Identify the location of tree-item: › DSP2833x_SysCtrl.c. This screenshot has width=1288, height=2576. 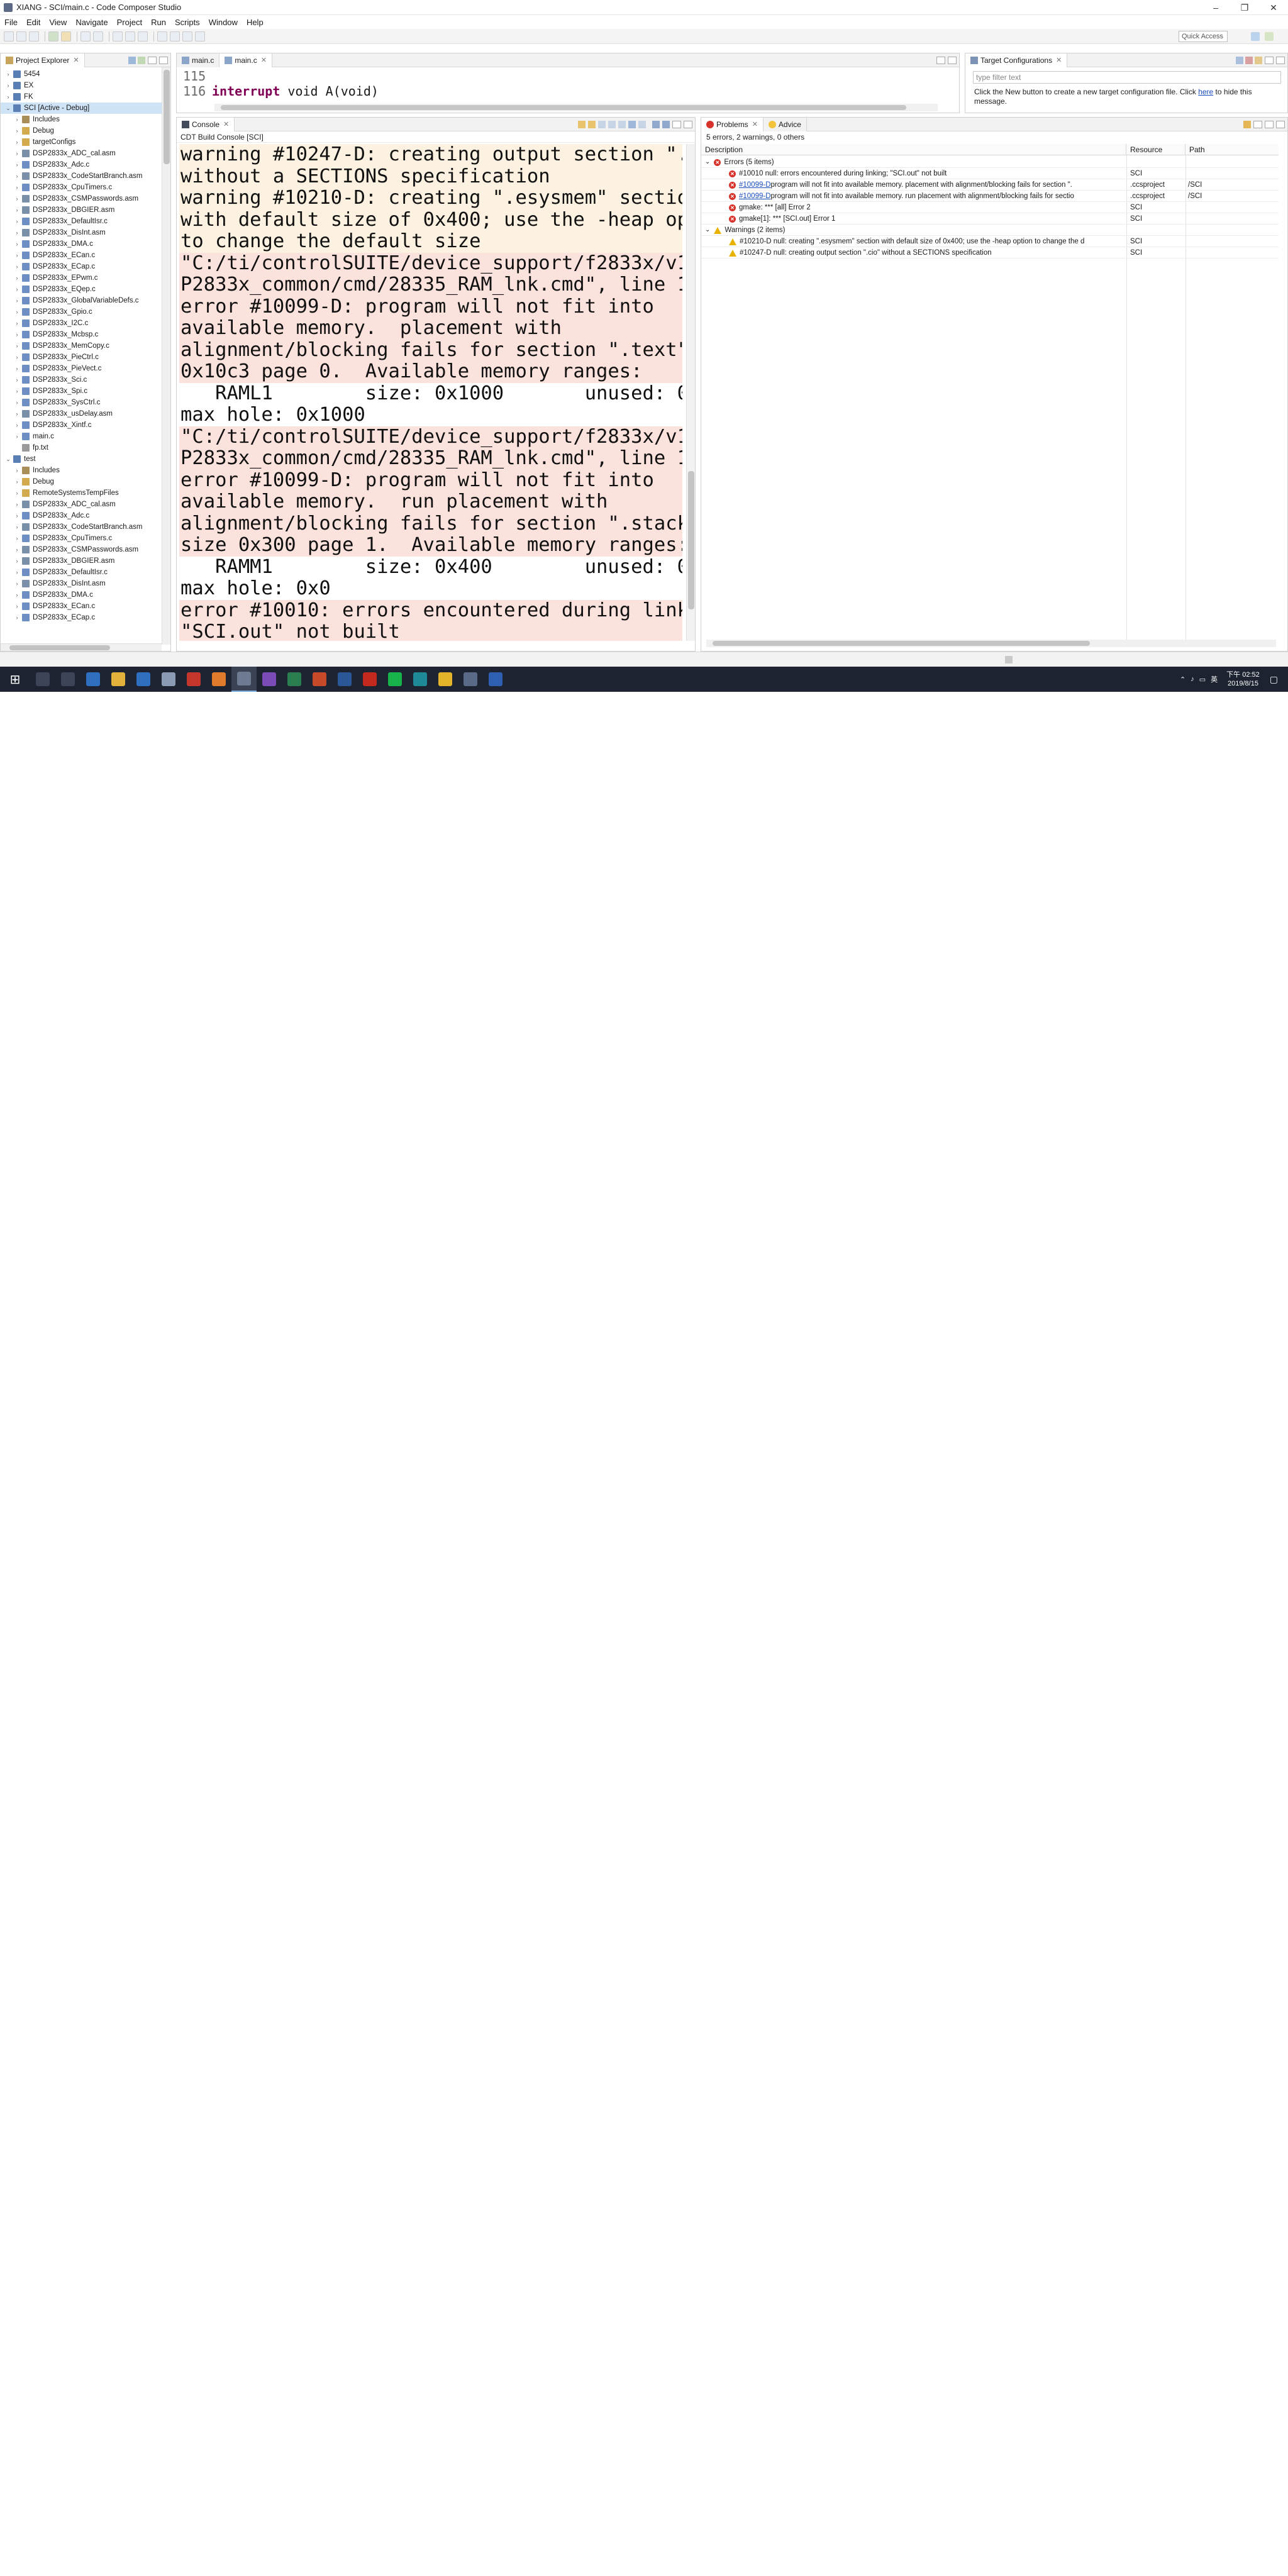
(81, 402).